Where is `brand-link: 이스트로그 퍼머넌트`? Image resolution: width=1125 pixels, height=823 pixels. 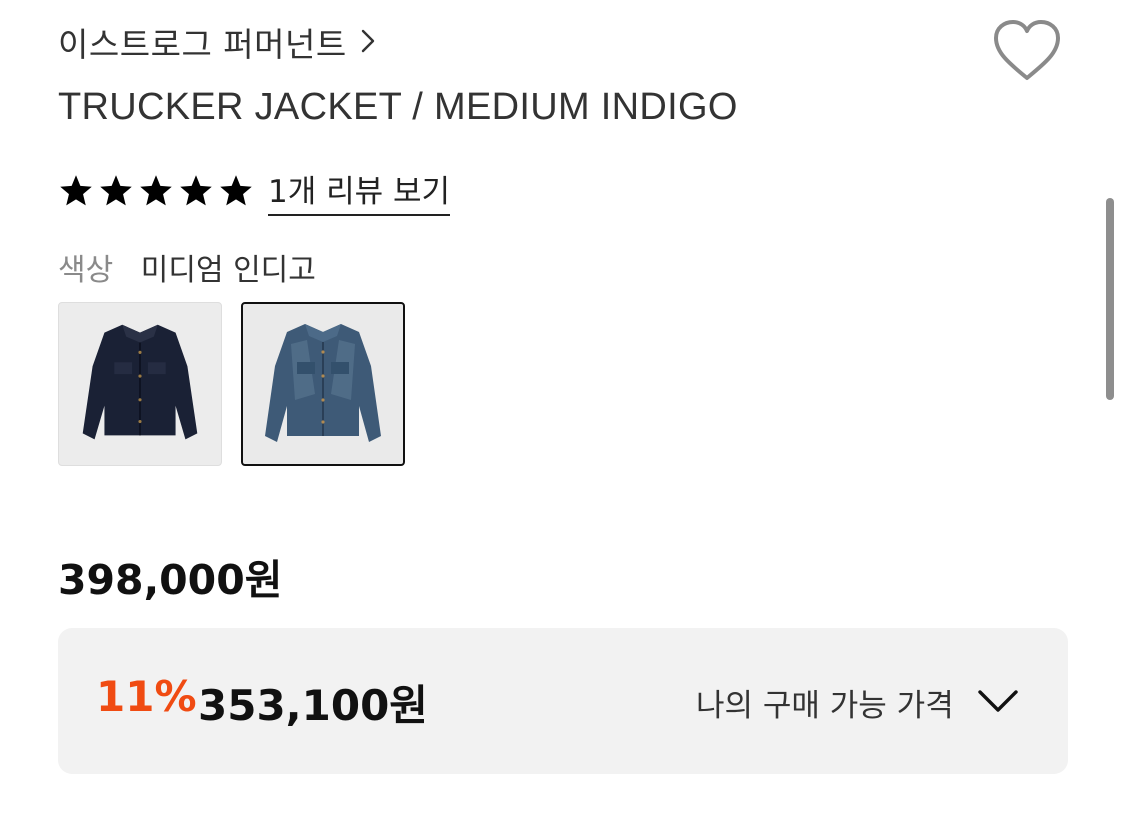
brand-link: 이스트로그 퍼머넌트 is located at coordinates (216, 42).